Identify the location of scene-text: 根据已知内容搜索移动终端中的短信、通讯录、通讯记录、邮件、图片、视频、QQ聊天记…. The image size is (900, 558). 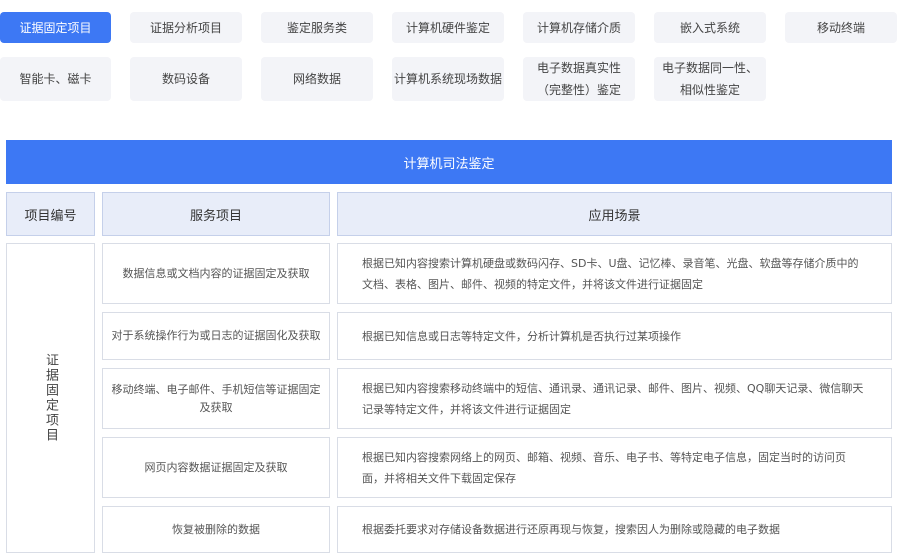
(613, 398).